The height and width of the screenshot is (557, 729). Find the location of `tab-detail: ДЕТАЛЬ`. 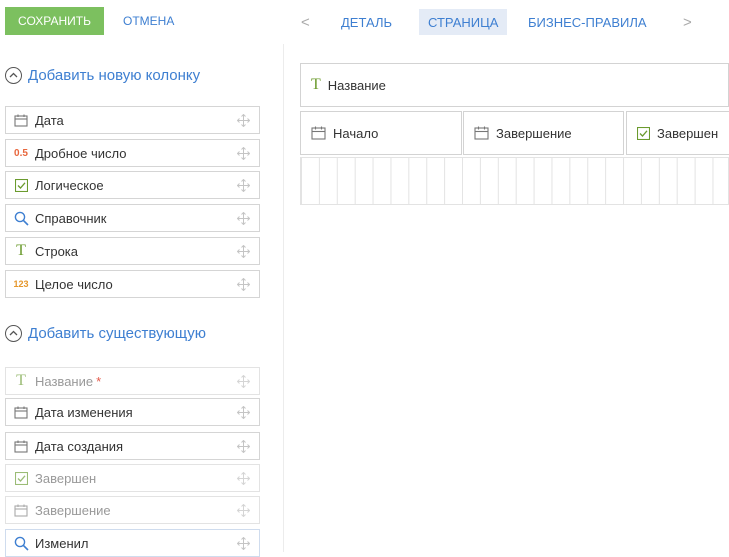

tab-detail: ДЕТАЛЬ is located at coordinates (366, 22).